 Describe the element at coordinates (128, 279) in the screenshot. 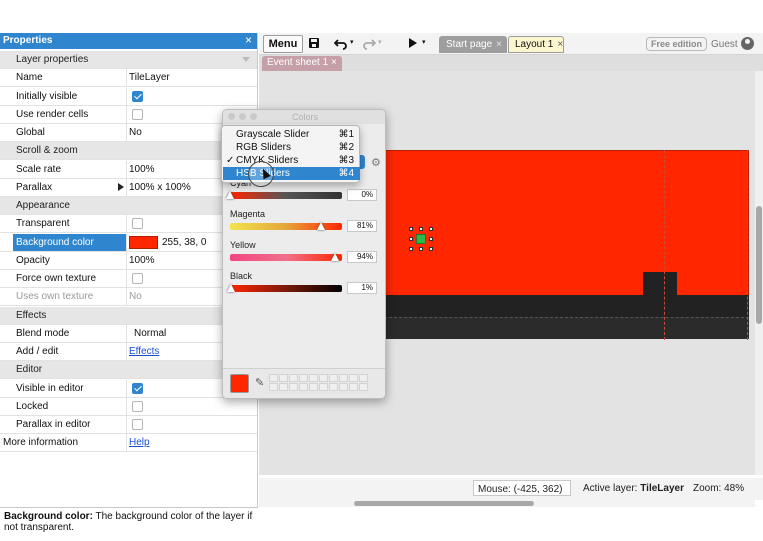

I see `property-row-force-own-texture: Force own texture` at that location.